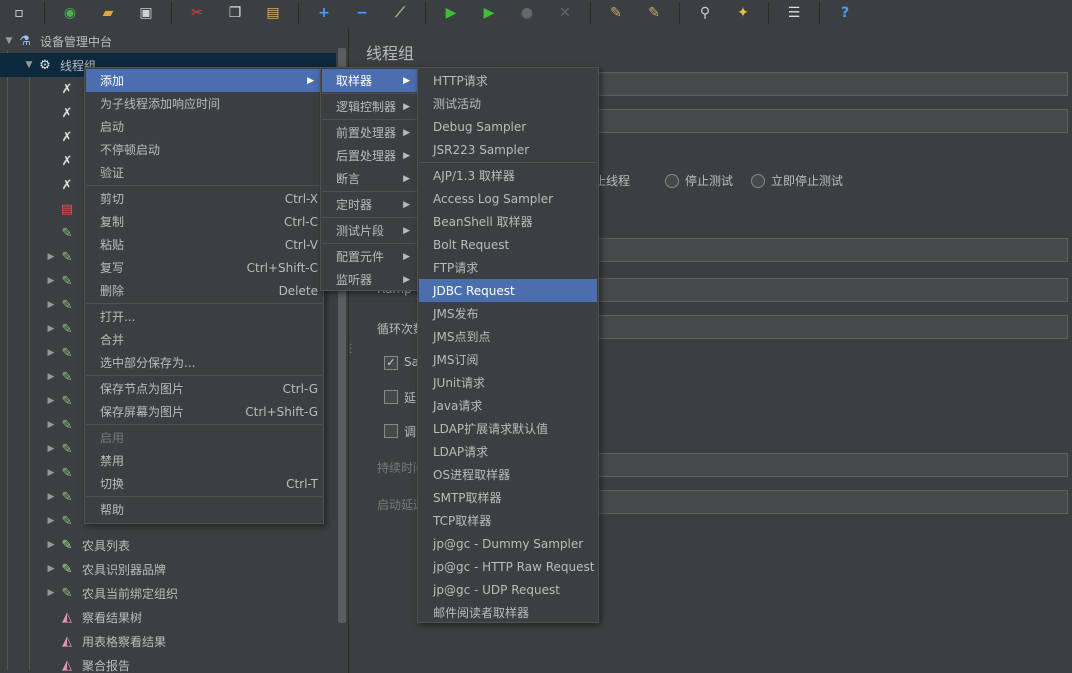 This screenshot has height=673, width=1072. What do you see at coordinates (204, 411) in the screenshot?
I see `context-menu-item: 保存屏幕为图片 Ctrl+Shift-G` at bounding box center [204, 411].